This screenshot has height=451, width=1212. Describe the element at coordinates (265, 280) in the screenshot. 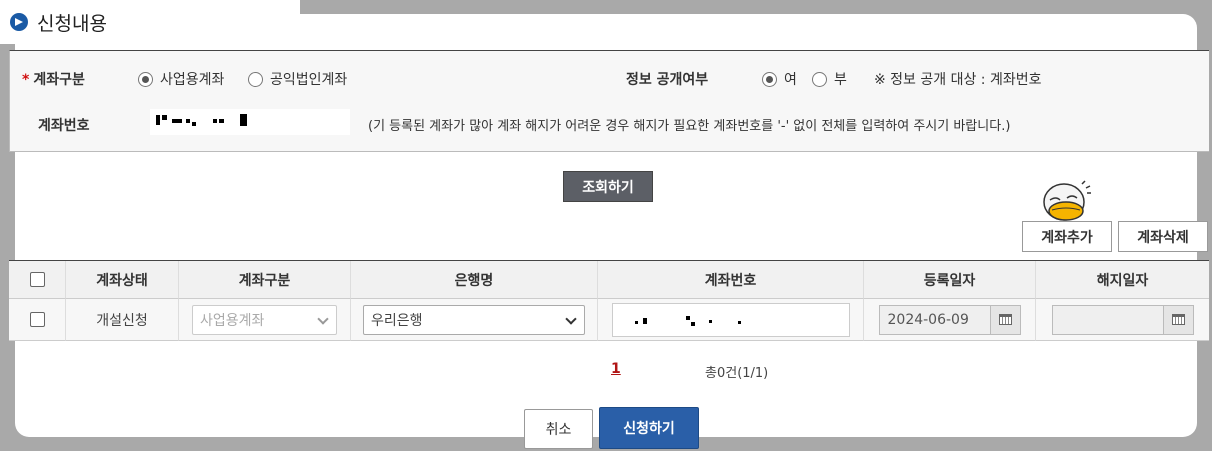

I see `header-account-type: 계좌구분` at that location.